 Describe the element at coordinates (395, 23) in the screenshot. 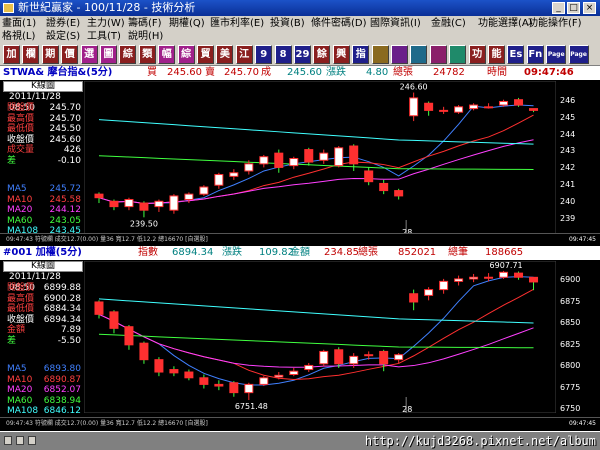

I see `menu-item: 國際資訊(I)` at that location.